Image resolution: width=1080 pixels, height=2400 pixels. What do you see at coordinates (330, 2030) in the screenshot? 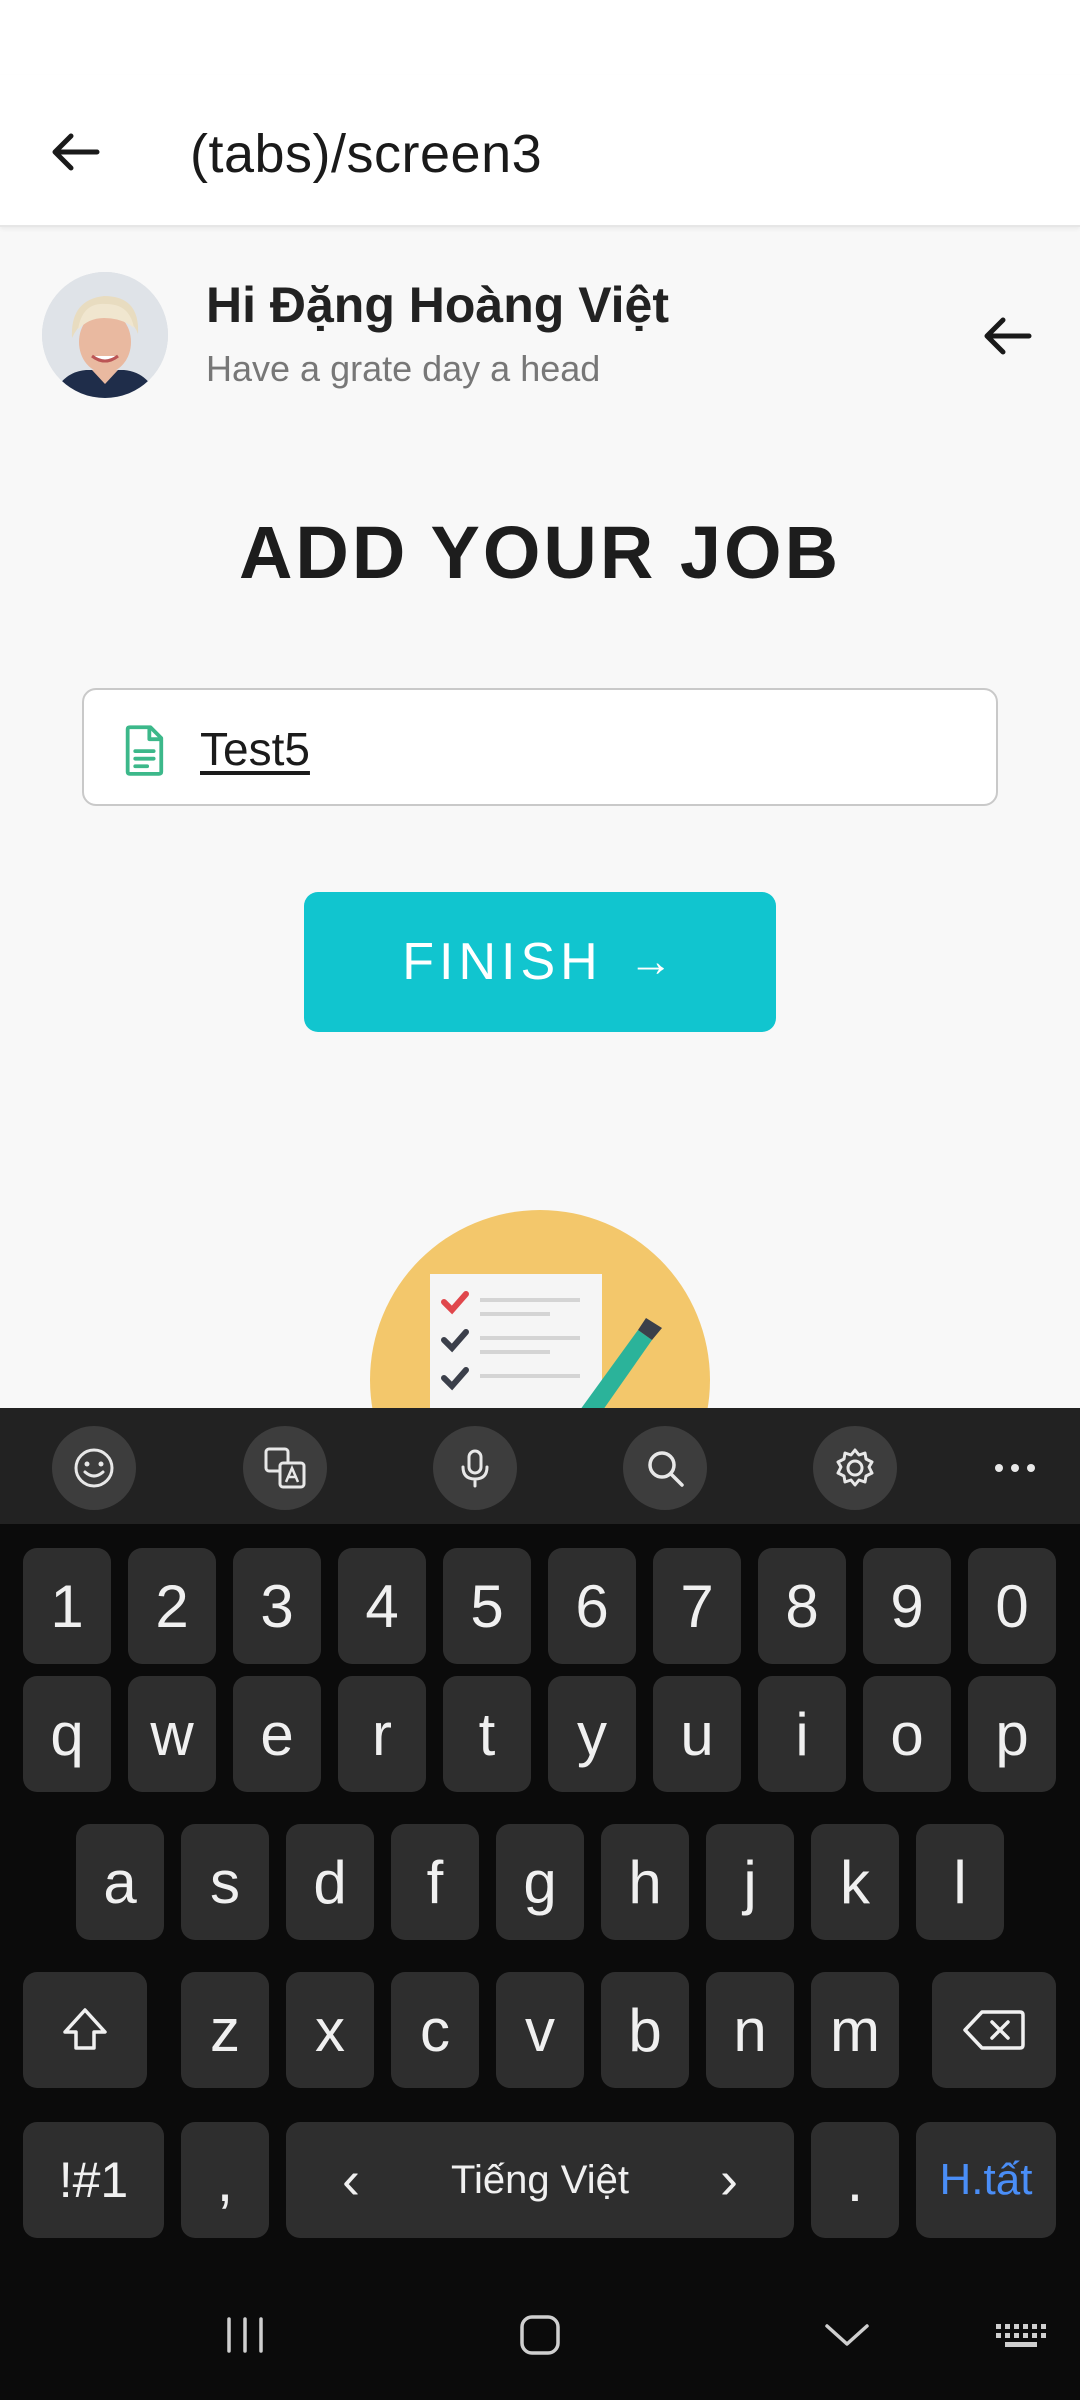
I see `key-x: x` at bounding box center [330, 2030].